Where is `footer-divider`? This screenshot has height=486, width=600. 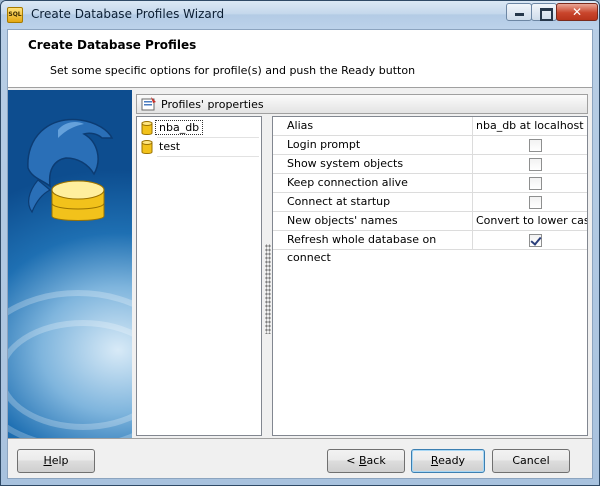 footer-divider is located at coordinates (300, 438).